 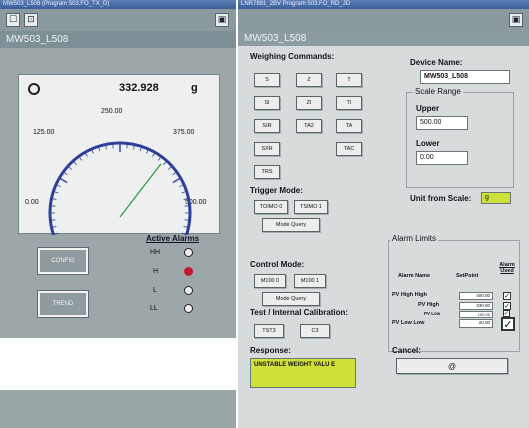 I want to click on alarm-name-header: Alarm Name, so click(x=414, y=276).